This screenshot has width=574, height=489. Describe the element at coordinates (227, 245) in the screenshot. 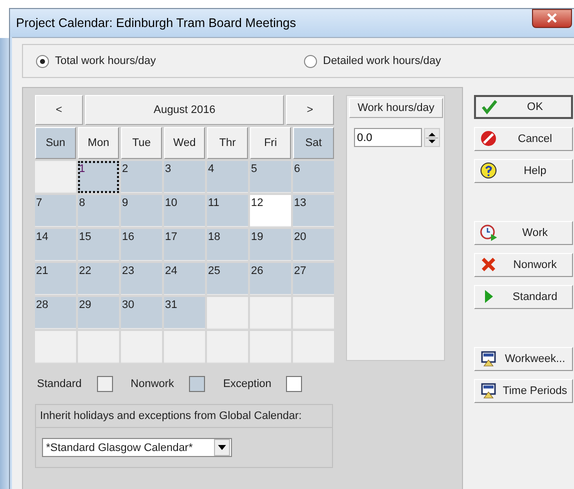

I see `day-cell: 18` at that location.